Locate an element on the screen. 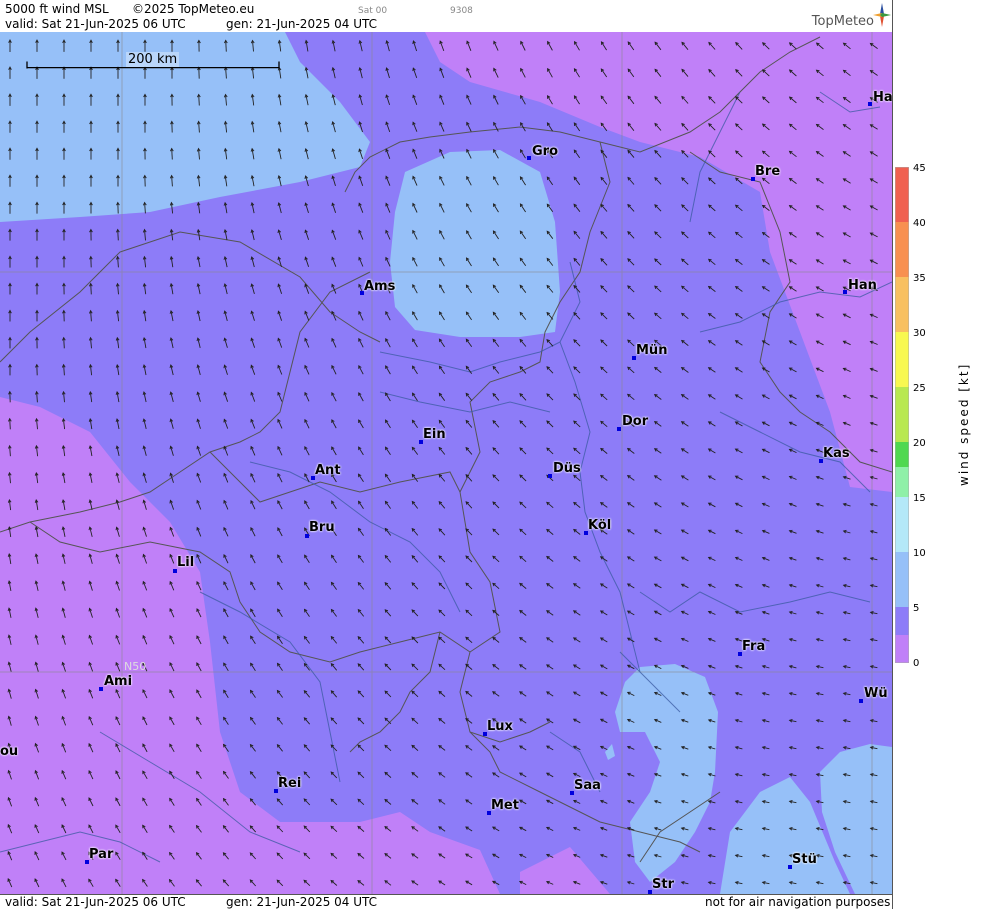 Image resolution: width=983 pixels, height=910 pixels. legend-tick: 15 is located at coordinates (919, 498).